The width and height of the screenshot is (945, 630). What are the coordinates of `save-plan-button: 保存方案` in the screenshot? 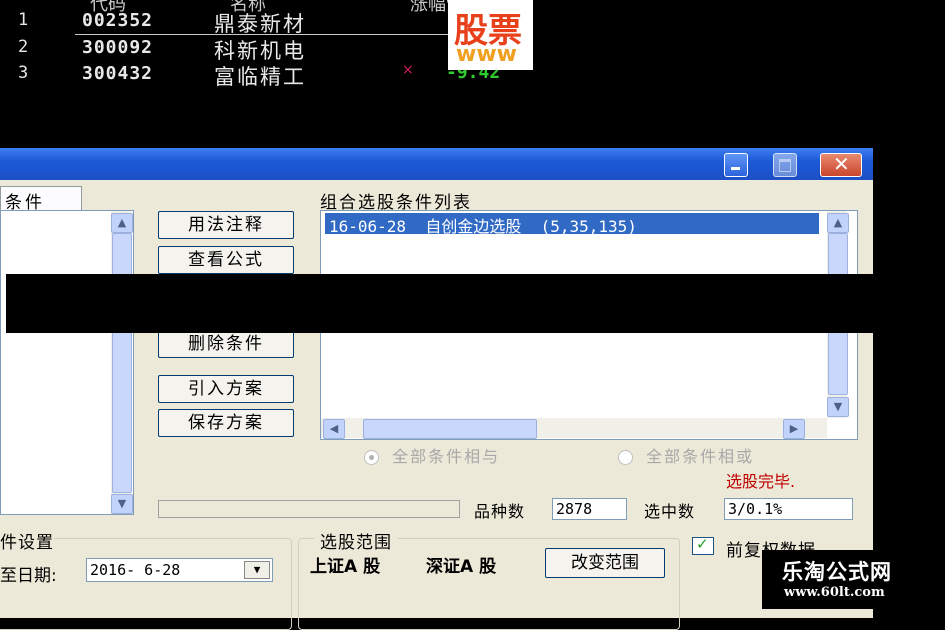 It's located at (226, 423).